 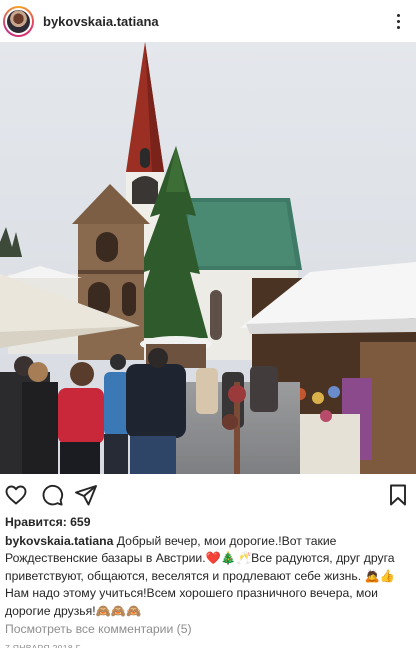 I want to click on like-count: Нравится: 659, so click(x=208, y=523).